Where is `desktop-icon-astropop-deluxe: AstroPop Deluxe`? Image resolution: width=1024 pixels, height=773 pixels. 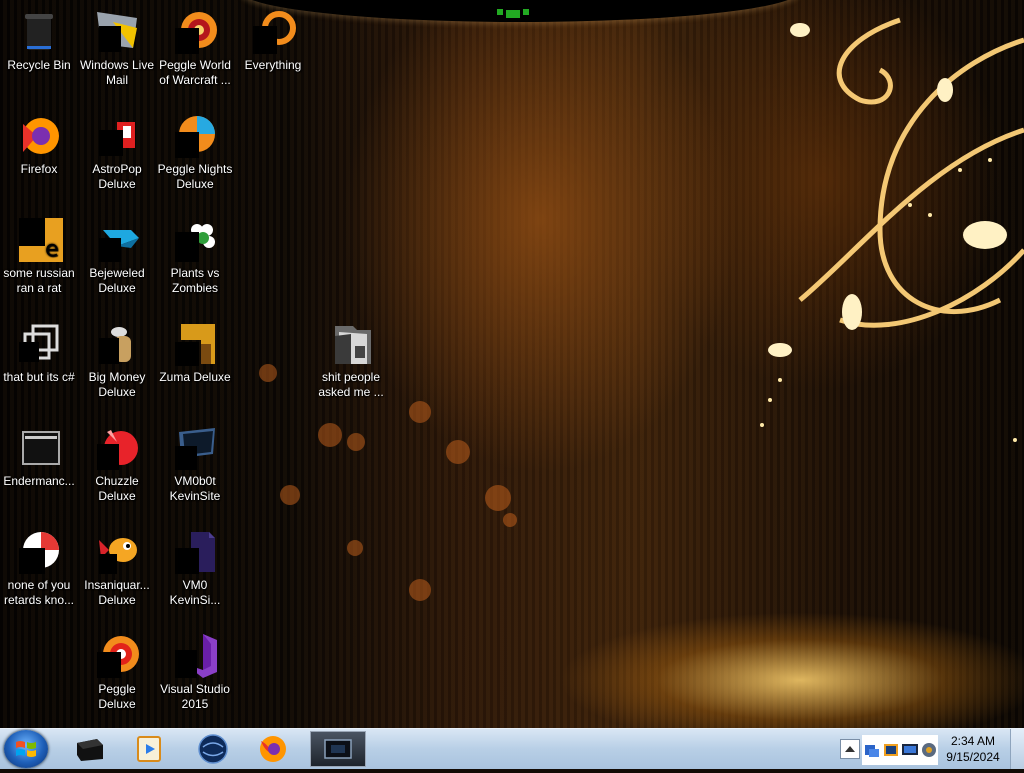
desktop-icon-astropop-deluxe: AstroPop Deluxe is located at coordinates (117, 152).